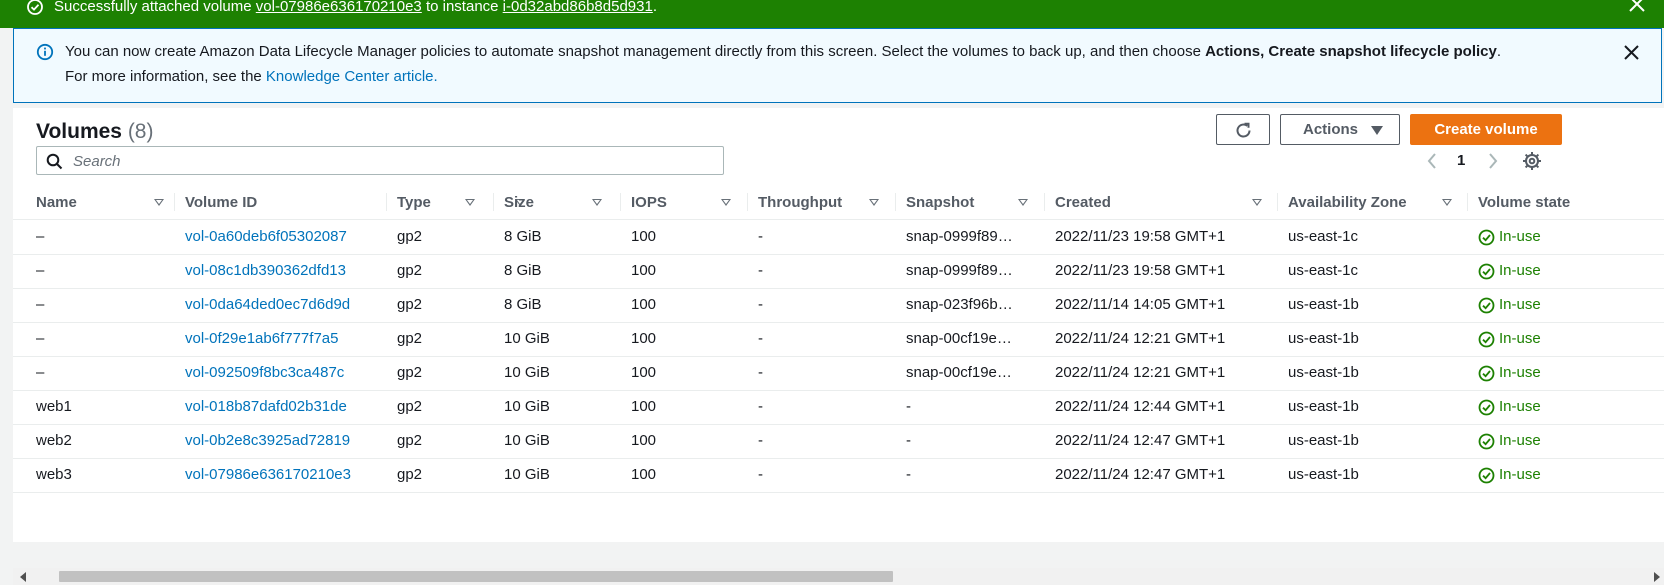 This screenshot has width=1664, height=585. I want to click on column-header-throughput: Throughput, so click(822, 202).